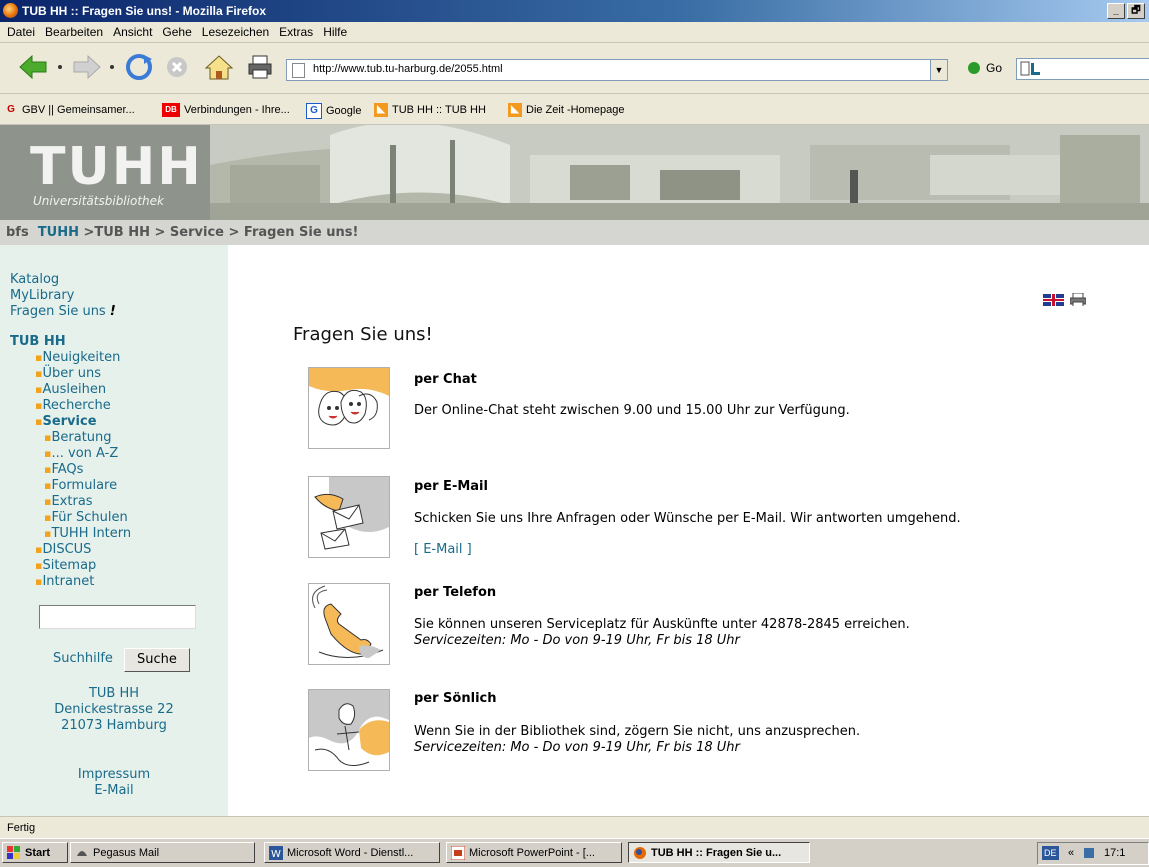  I want to click on sidebar-item-recherche: ▪Recherche, so click(73, 406).